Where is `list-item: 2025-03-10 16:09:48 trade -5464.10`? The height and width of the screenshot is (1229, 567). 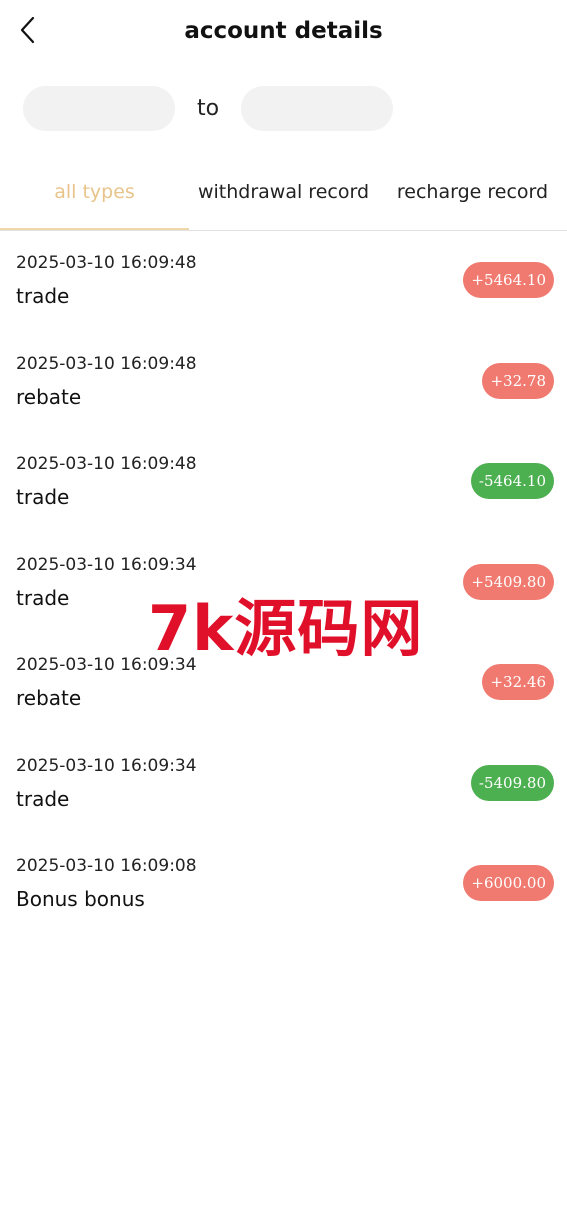
list-item: 2025-03-10 16:09:48 trade -5464.10 is located at coordinates (283, 482).